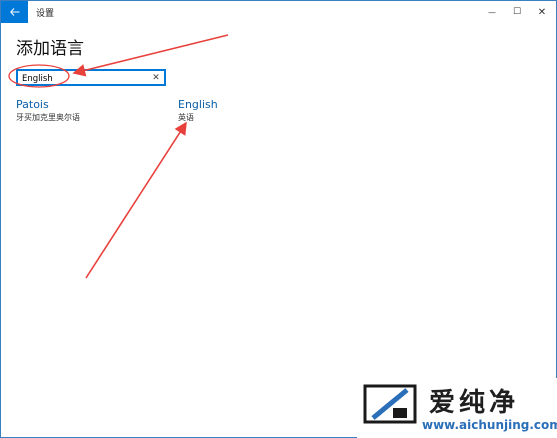 This screenshot has height=438, width=557. I want to click on language-result-english: English 英语, so click(198, 110).